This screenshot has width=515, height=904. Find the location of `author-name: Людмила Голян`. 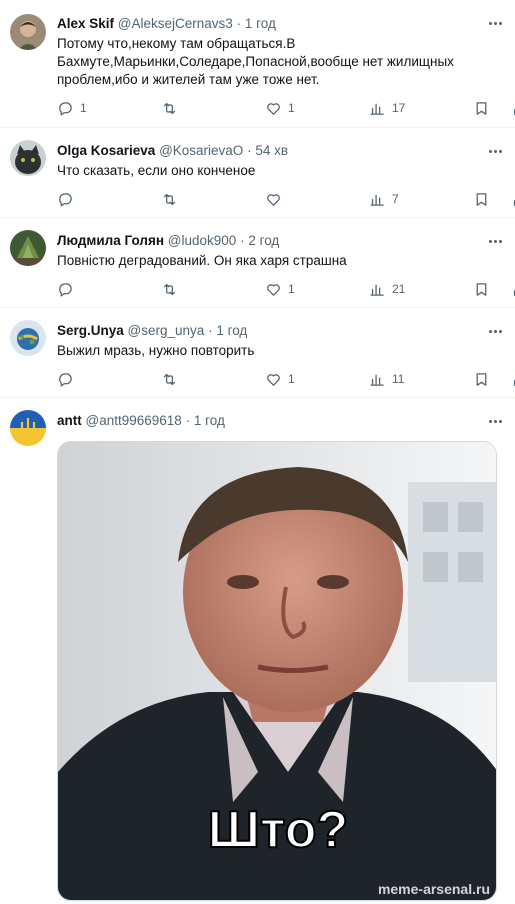

author-name: Людмила Голян is located at coordinates (110, 240).